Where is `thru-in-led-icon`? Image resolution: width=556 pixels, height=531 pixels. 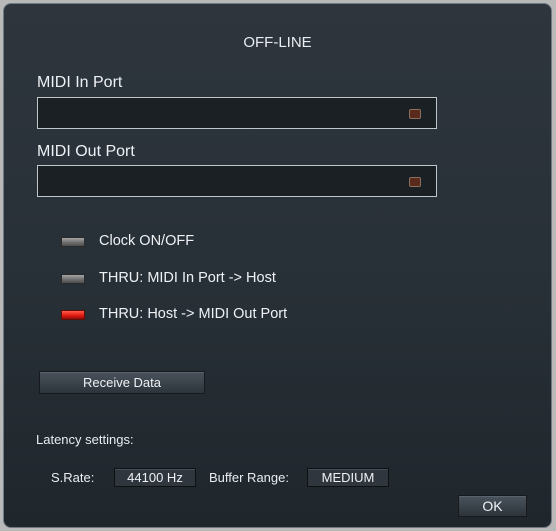
thru-in-led-icon is located at coordinates (73, 279).